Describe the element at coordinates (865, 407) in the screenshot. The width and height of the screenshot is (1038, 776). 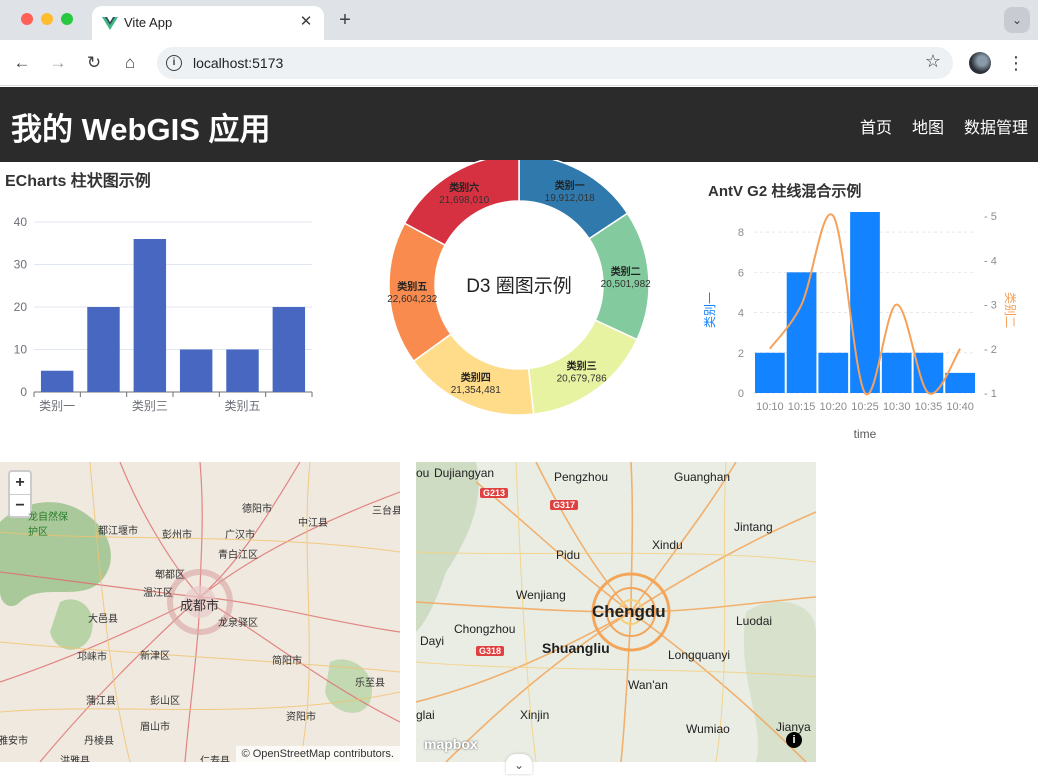
I see `x-tick-label: 10:25` at that location.